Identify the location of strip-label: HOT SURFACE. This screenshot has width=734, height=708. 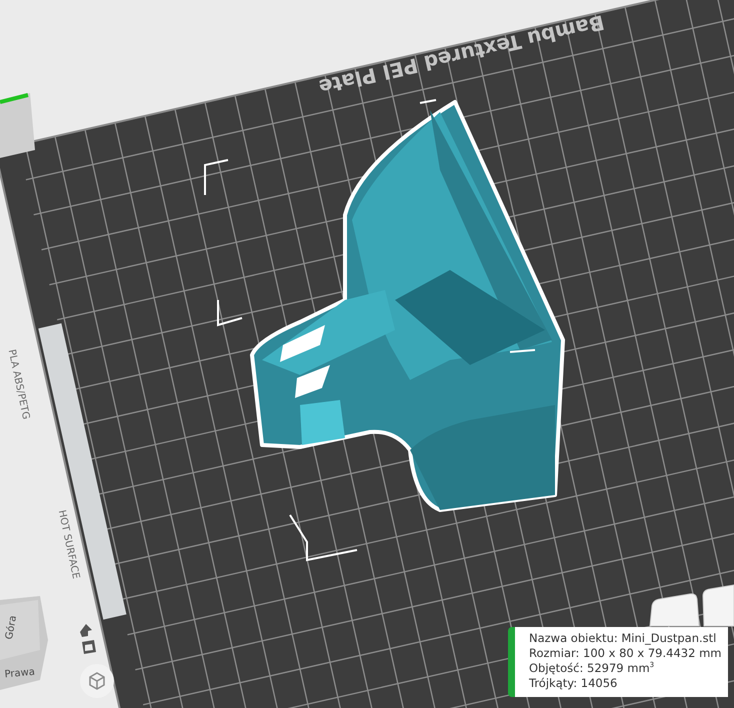
(69, 544).